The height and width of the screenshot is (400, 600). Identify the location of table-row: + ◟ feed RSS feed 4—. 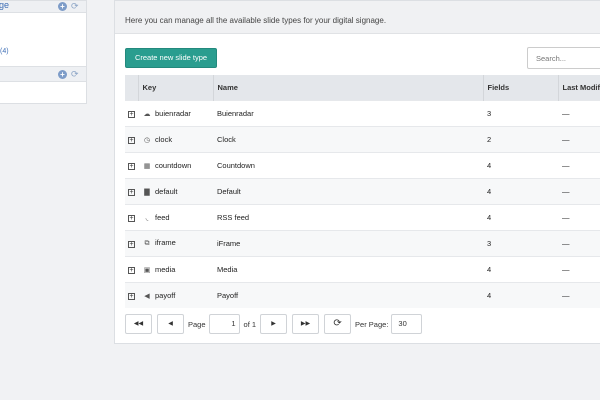
(362, 216).